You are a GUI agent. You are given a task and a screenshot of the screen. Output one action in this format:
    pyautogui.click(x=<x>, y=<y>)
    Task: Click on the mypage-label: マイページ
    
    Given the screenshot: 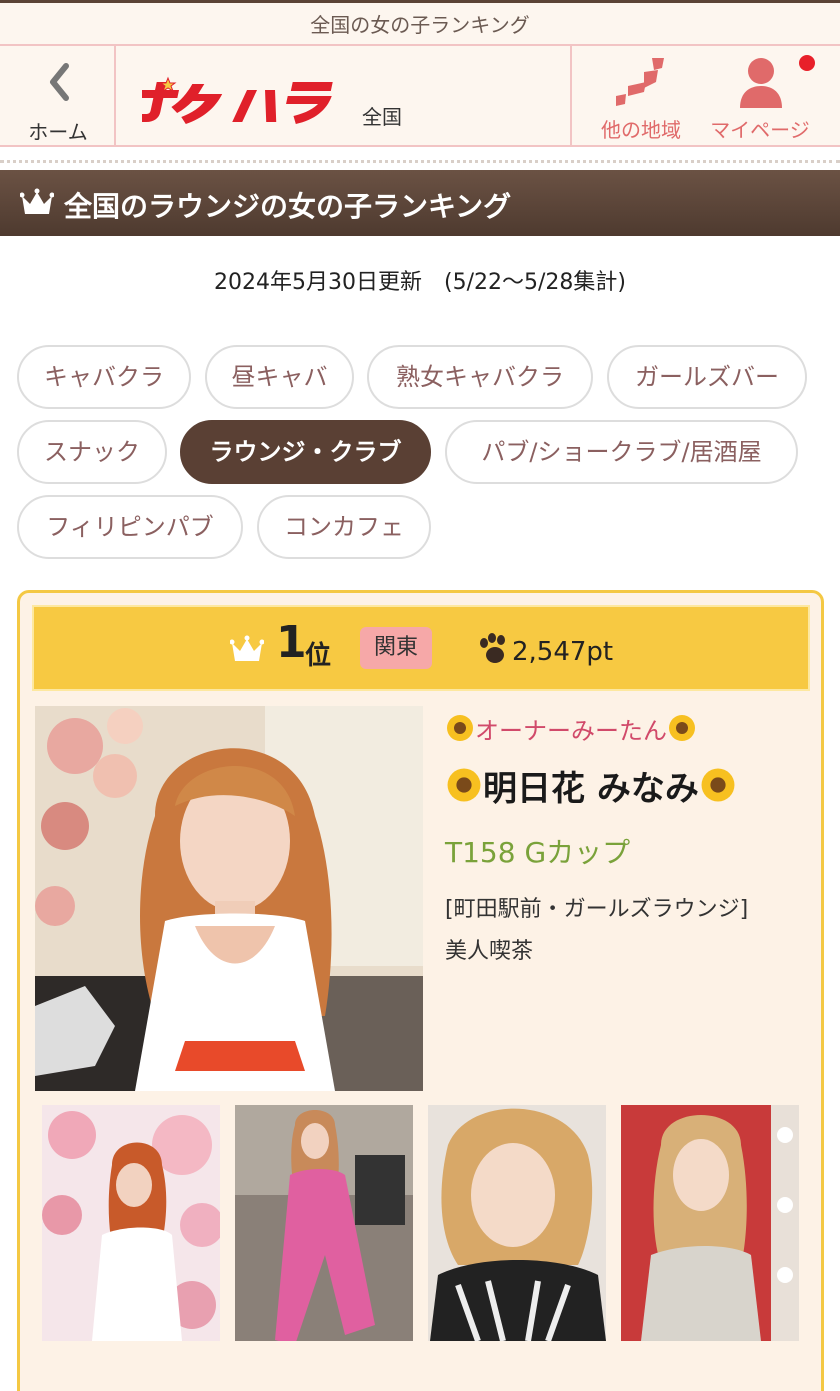 What is the action you would take?
    pyautogui.click(x=760, y=130)
    